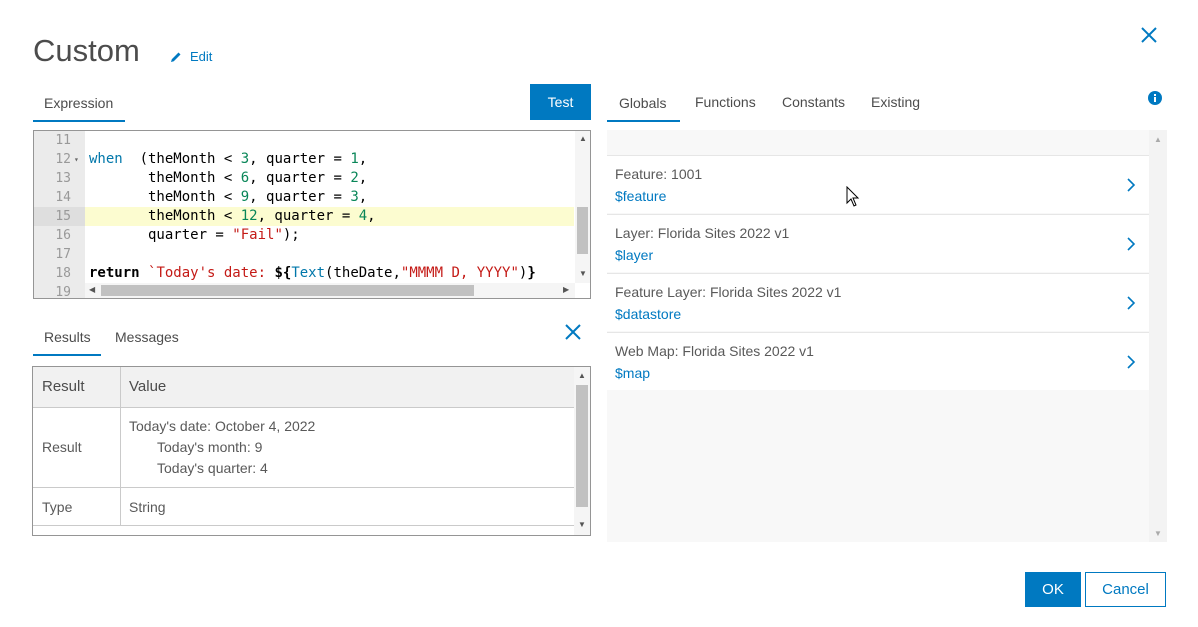 This screenshot has height=627, width=1198. Describe the element at coordinates (303, 507) in the screenshot. I see `table-row: Type String` at that location.